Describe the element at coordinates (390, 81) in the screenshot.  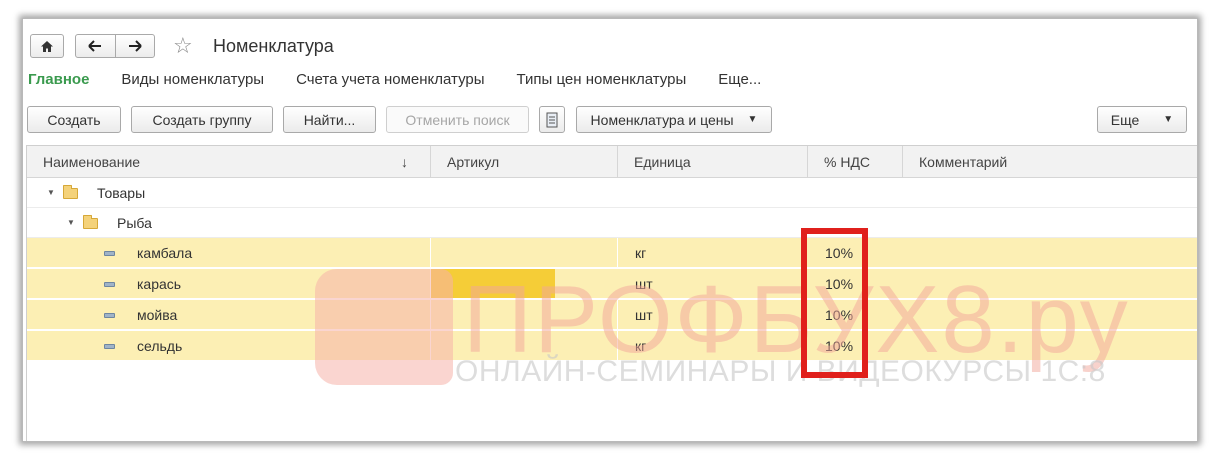
I see `menu-item-accounts: Счета учета номенклатуры` at that location.